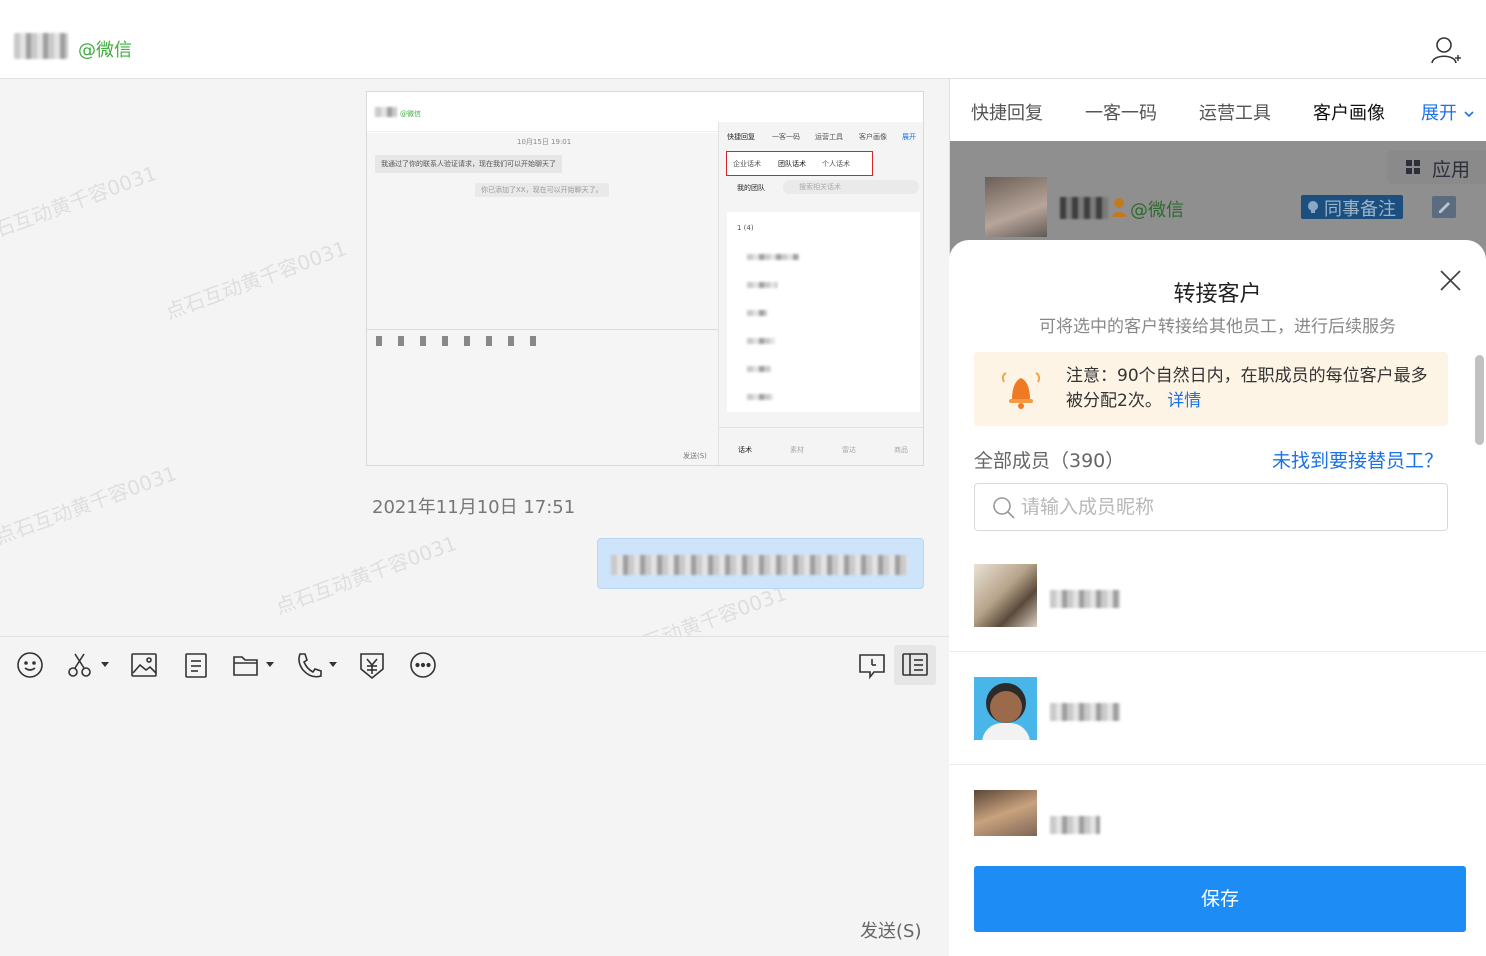 This screenshot has width=1486, height=956. What do you see at coordinates (909, 137) in the screenshot?
I see `shot-tab-expand: 展开` at bounding box center [909, 137].